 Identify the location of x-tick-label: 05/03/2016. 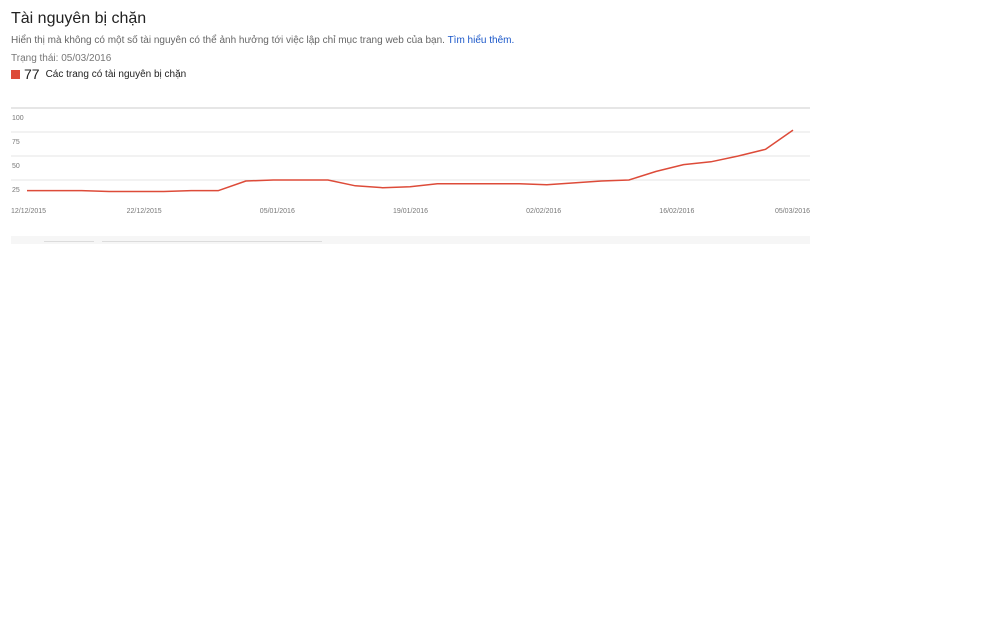
(792, 211).